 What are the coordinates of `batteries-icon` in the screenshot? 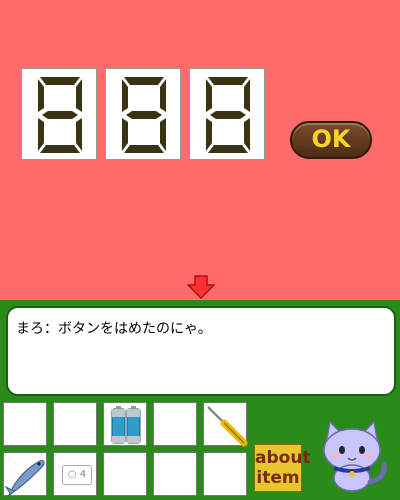 It's located at (126, 425).